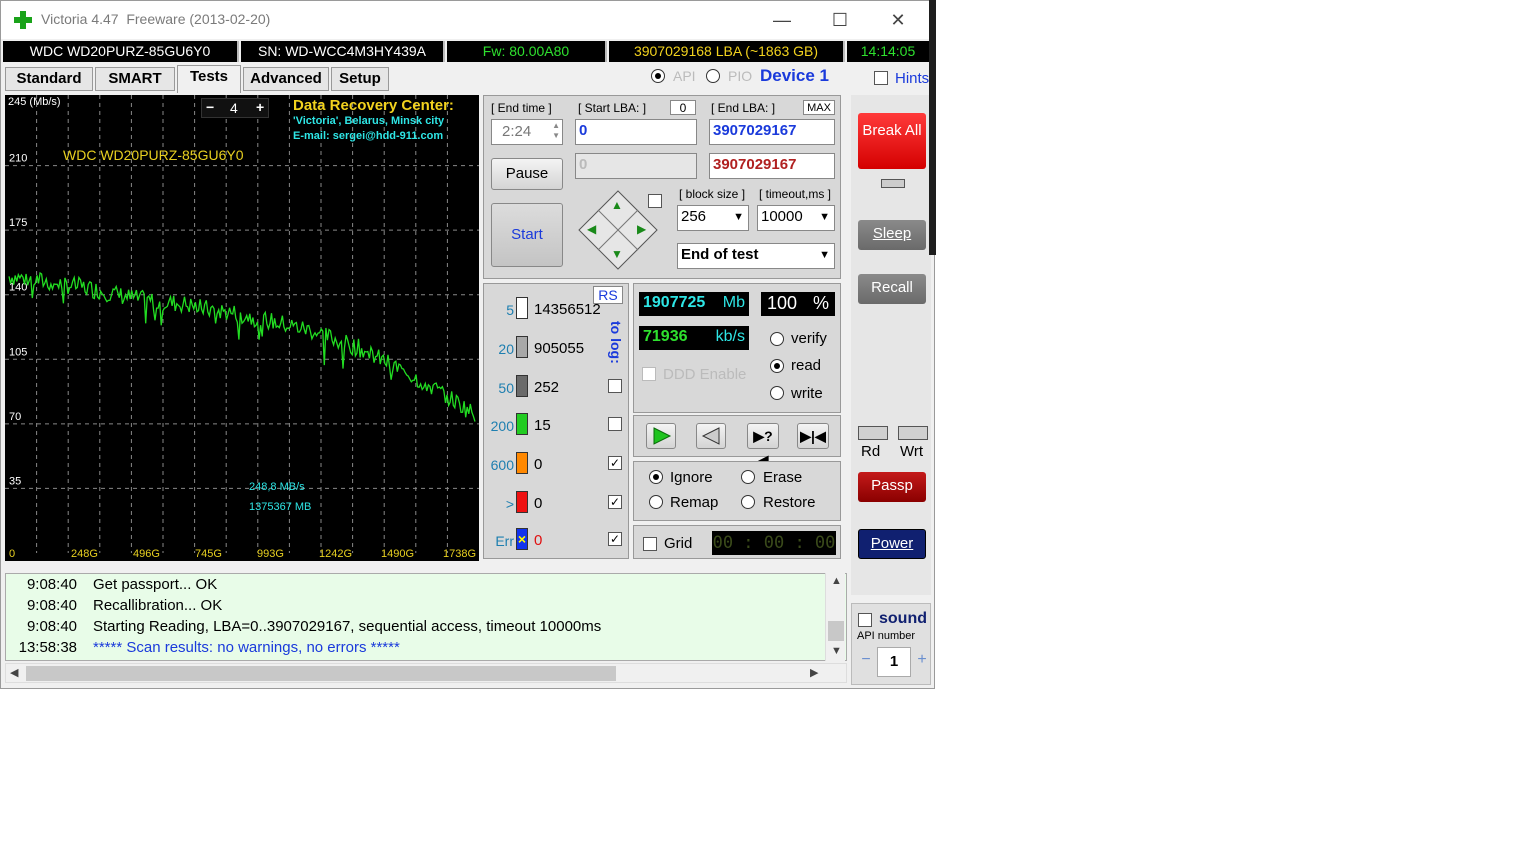 The width and height of the screenshot is (1536, 864). Describe the element at coordinates (665, 336) in the screenshot. I see `speed-value: 71936` at that location.